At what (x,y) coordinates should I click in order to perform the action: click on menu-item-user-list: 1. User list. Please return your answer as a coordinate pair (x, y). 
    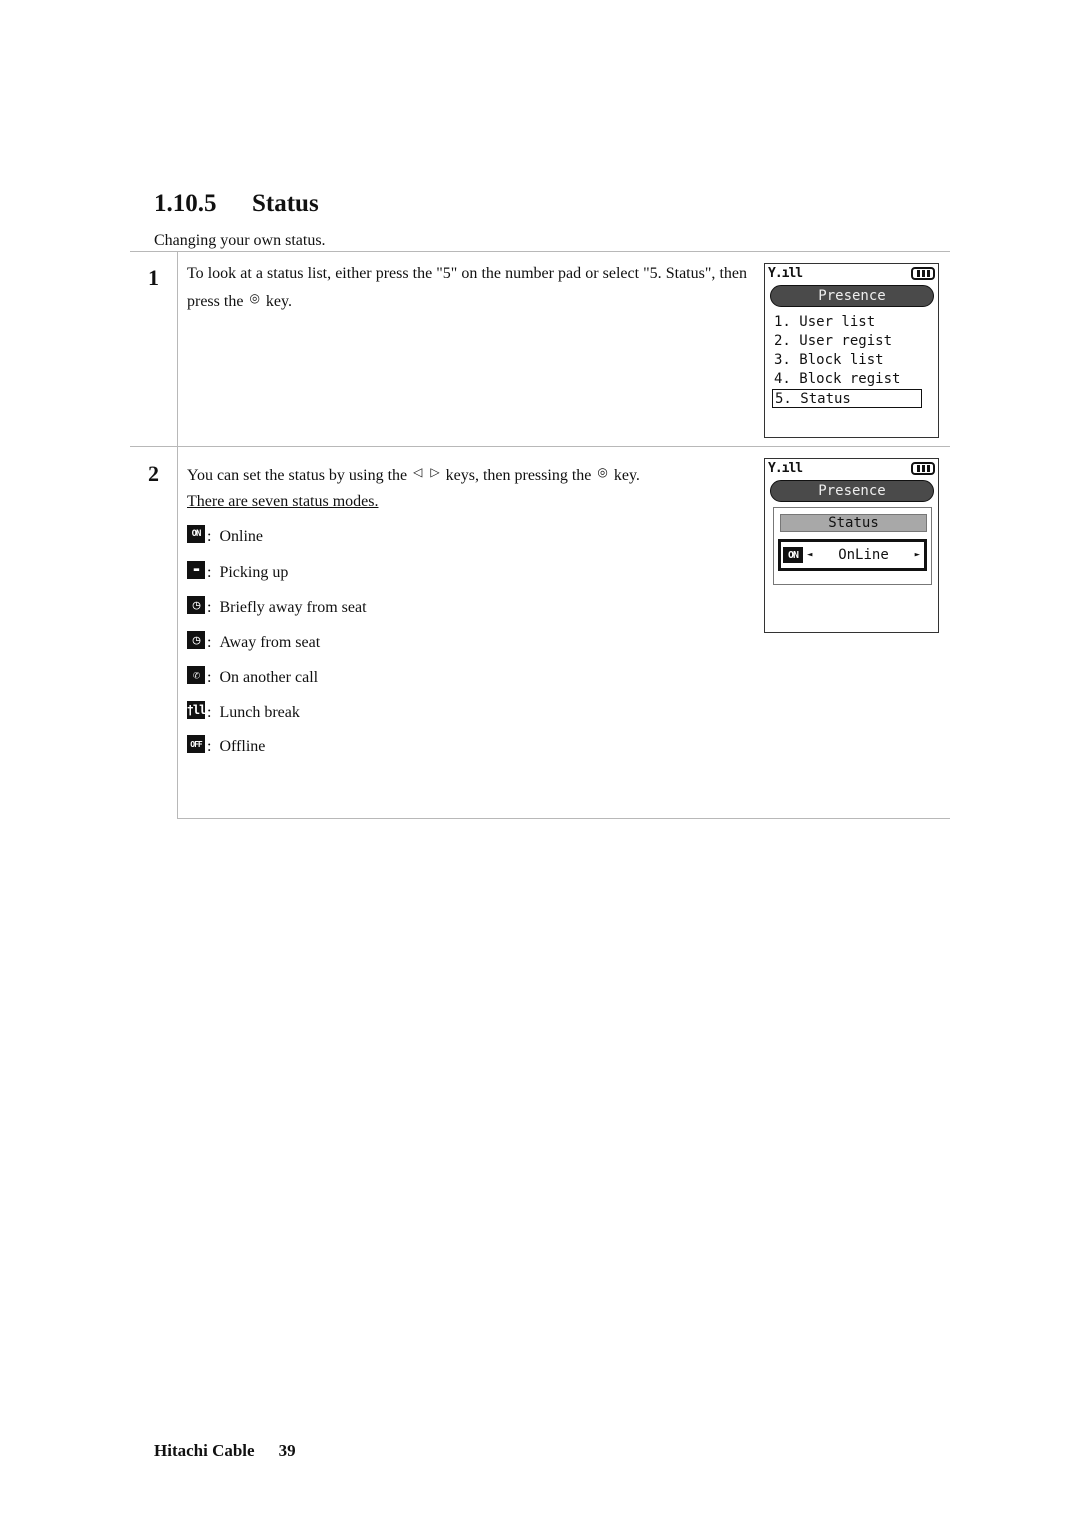
    Looking at the image, I should click on (847, 322).